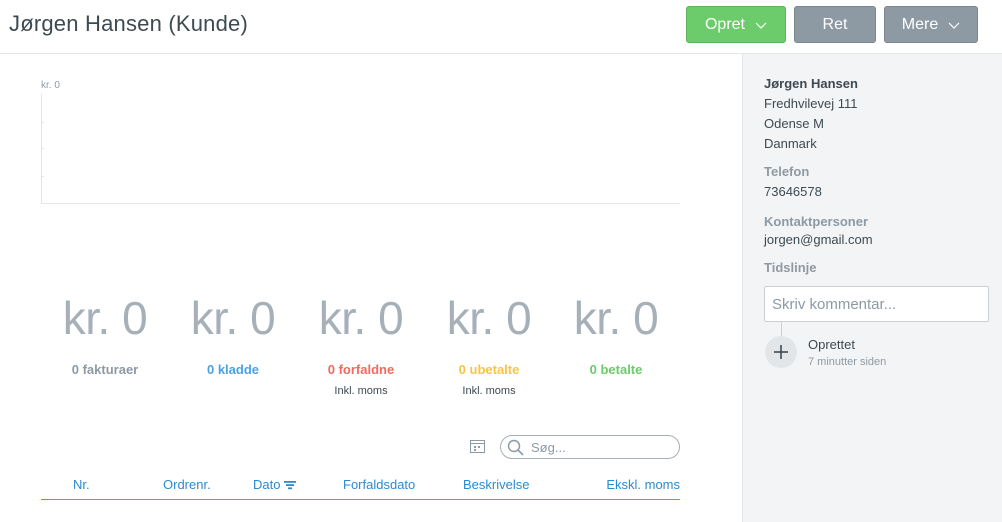 This screenshot has height=522, width=1002. I want to click on create-button-label: Opret, so click(724, 24).